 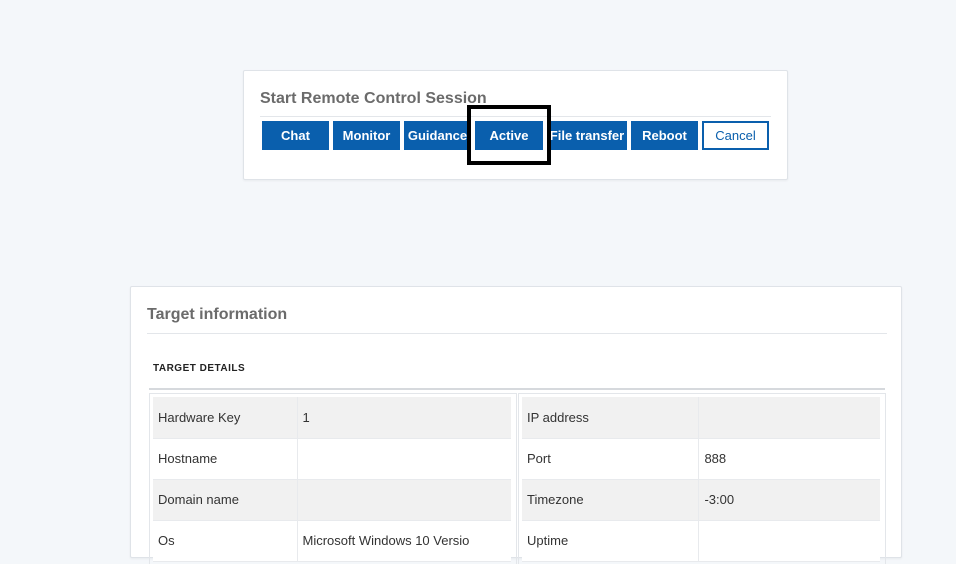 What do you see at coordinates (225, 541) in the screenshot?
I see `os-label: Os` at bounding box center [225, 541].